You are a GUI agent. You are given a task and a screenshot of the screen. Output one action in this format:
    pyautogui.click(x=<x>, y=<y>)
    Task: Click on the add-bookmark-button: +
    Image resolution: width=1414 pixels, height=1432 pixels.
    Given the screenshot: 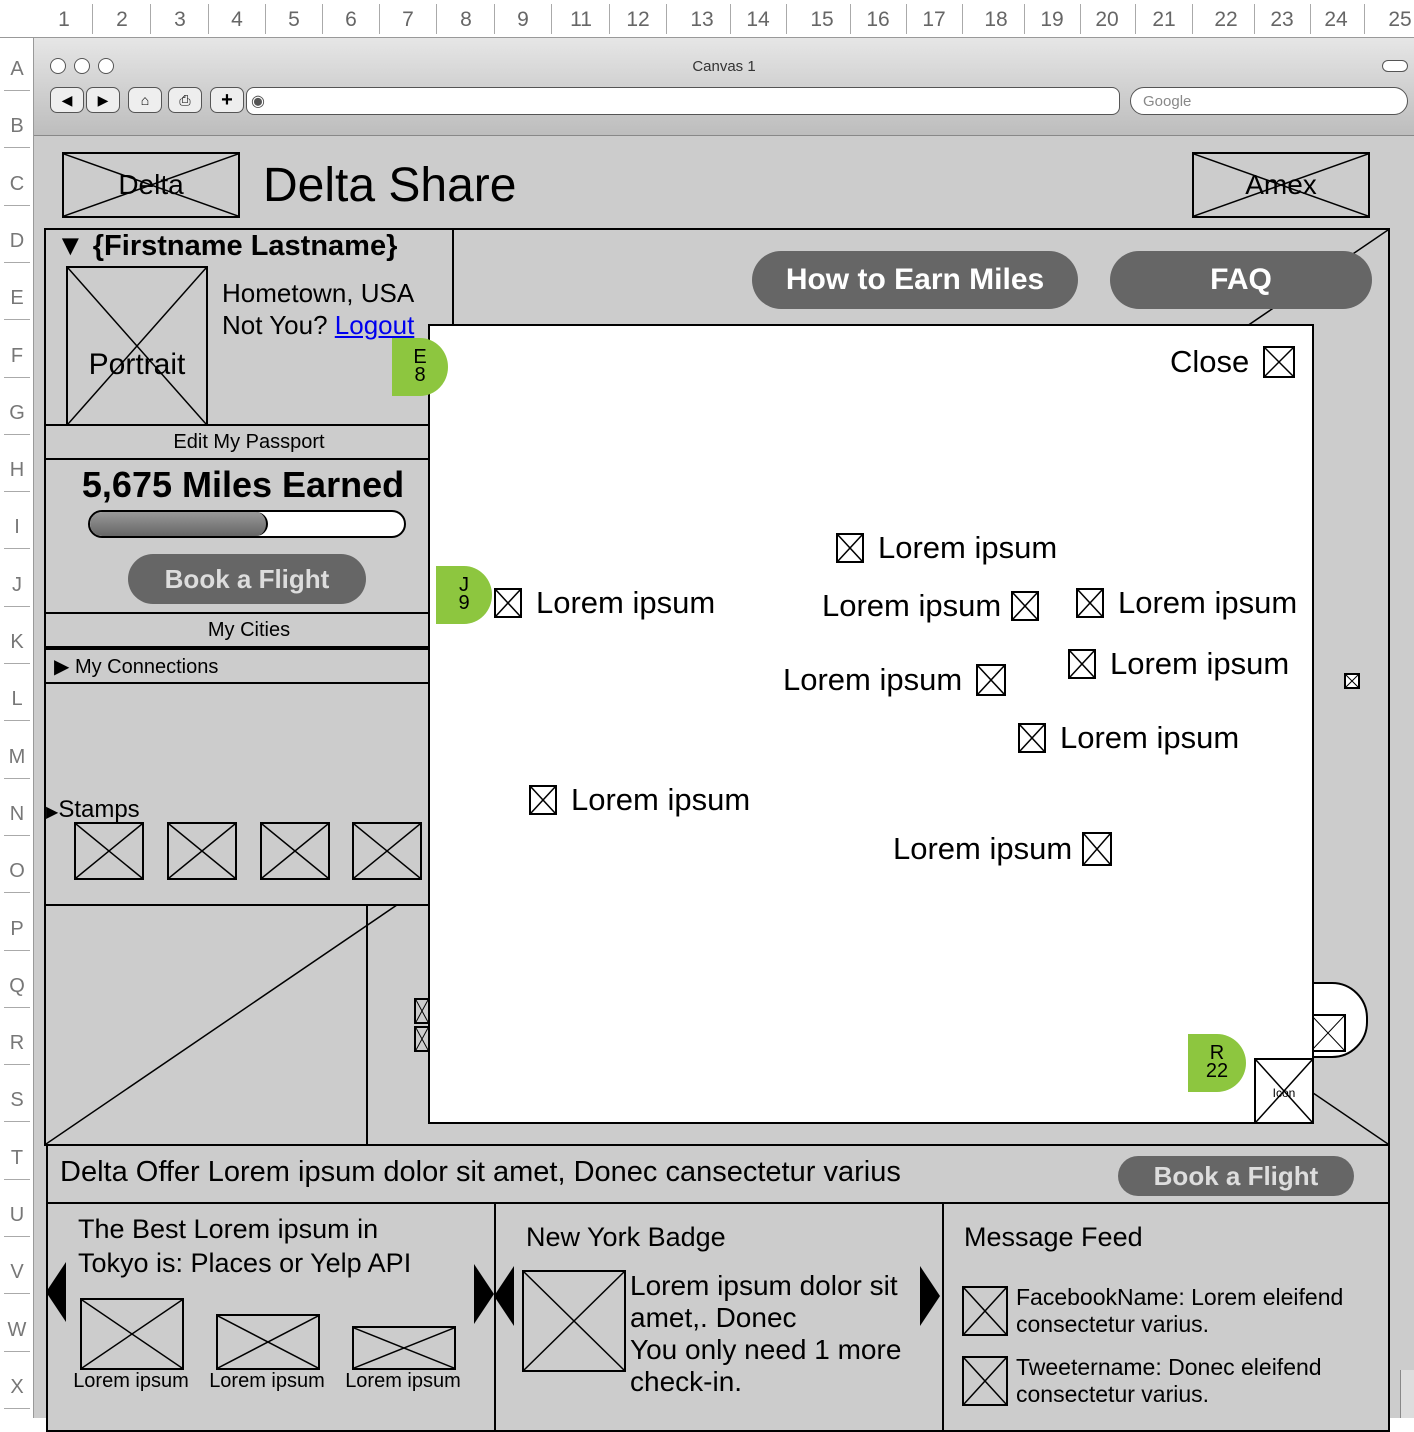 What is the action you would take?
    pyautogui.click(x=227, y=100)
    